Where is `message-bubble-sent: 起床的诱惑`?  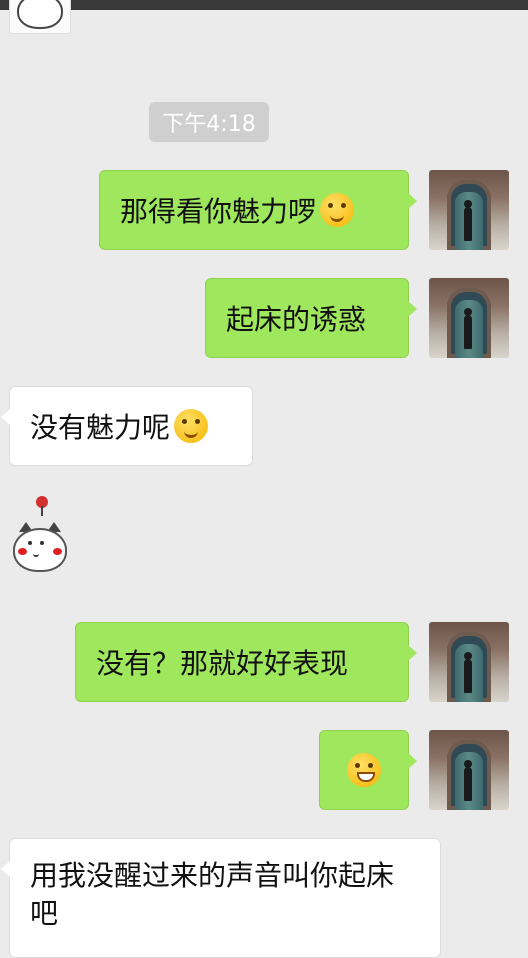 message-bubble-sent: 起床的诱惑 is located at coordinates (311, 318).